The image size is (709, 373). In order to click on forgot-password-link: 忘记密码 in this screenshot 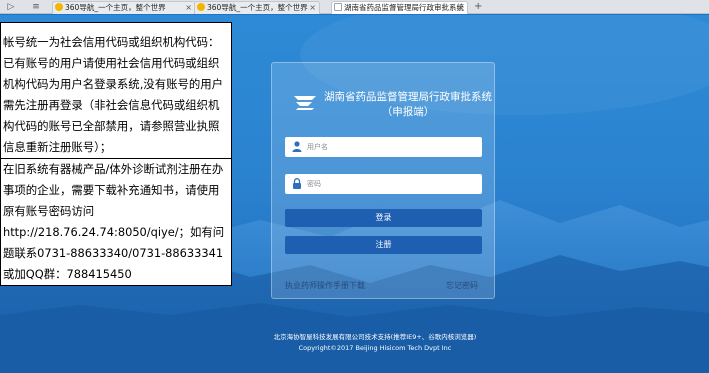, I will do `click(462, 286)`.